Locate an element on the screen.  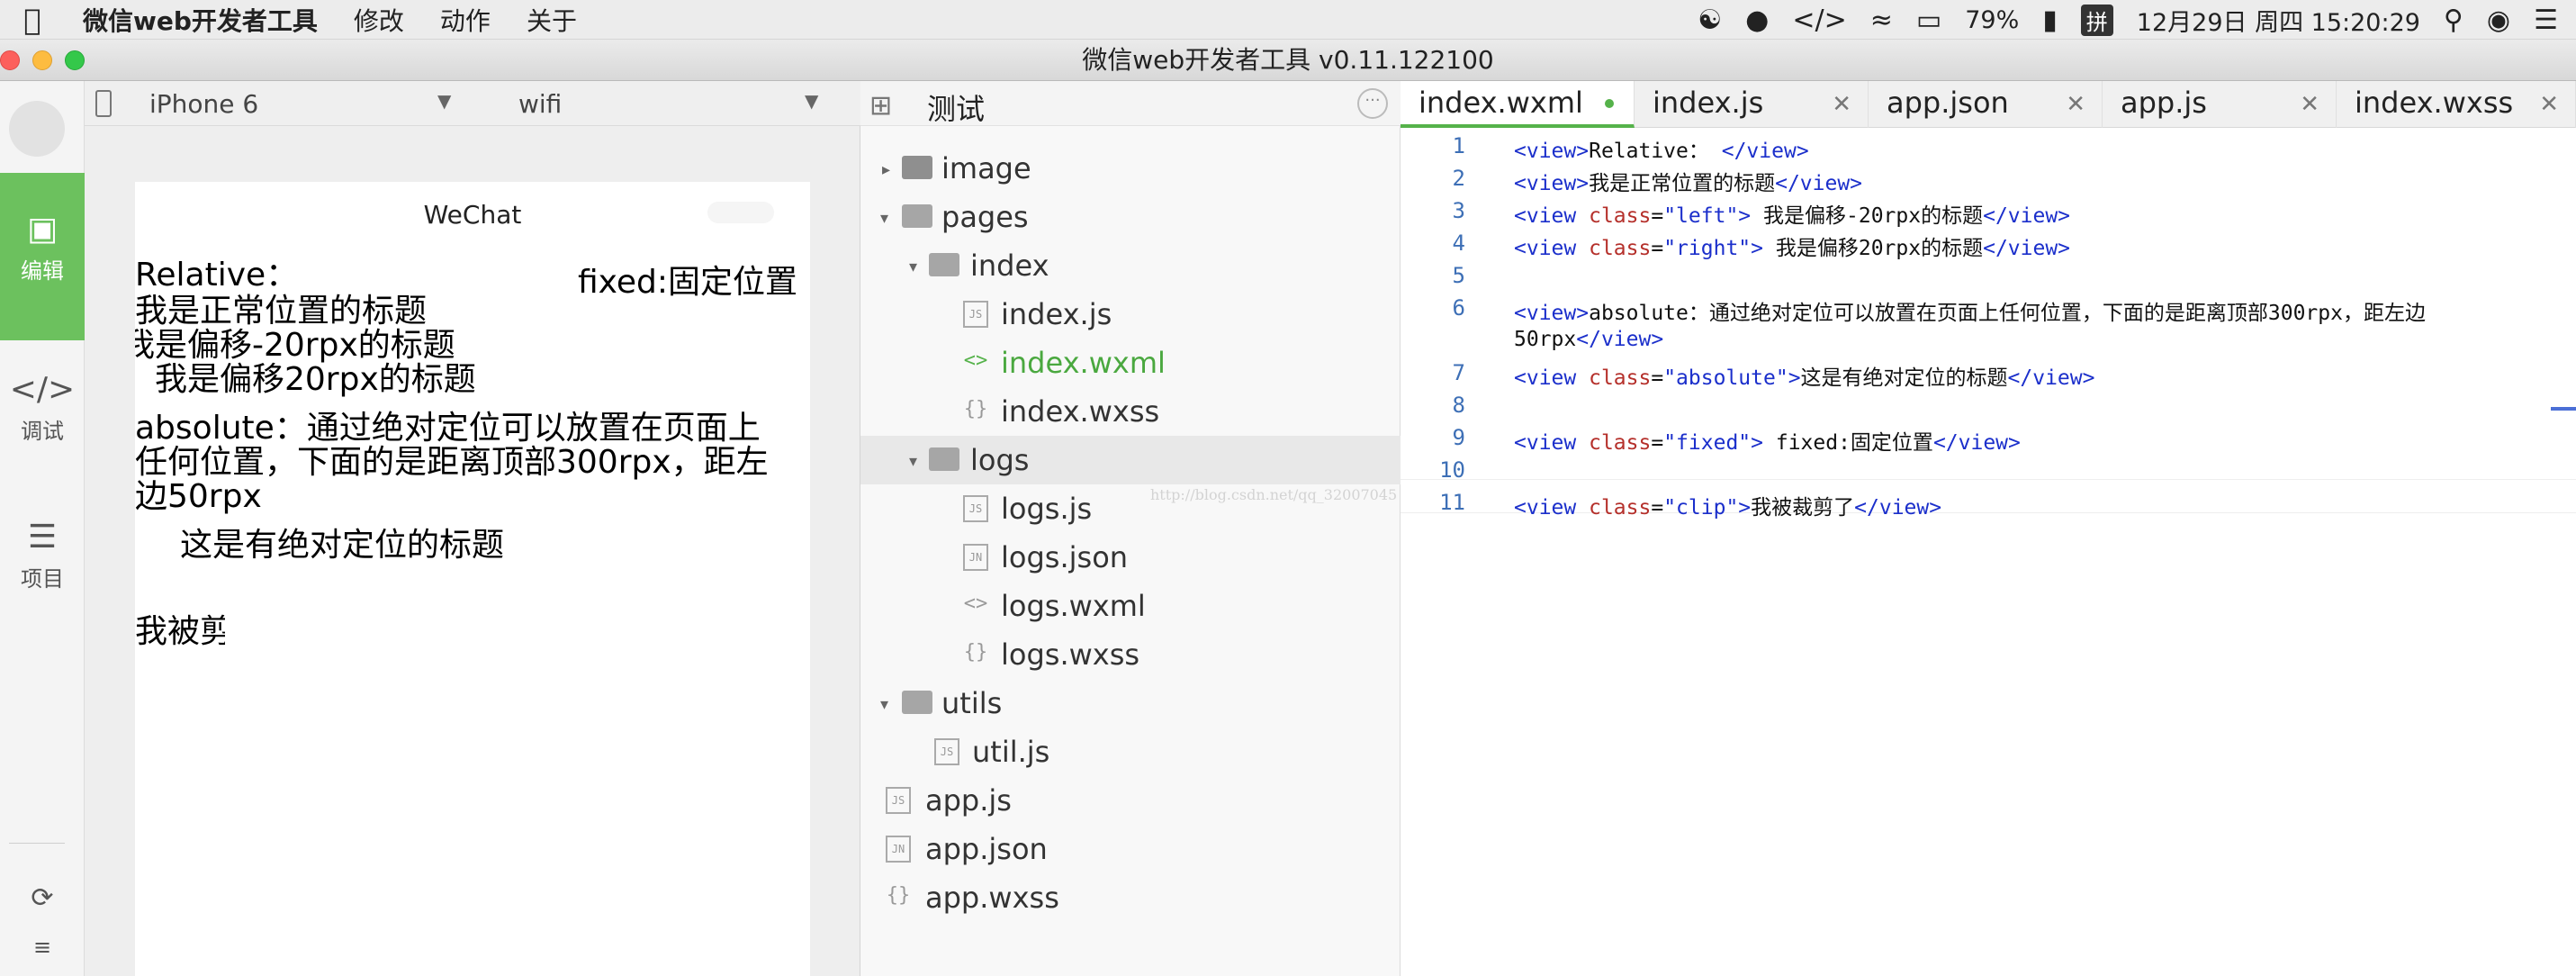
menu-about: 关于 is located at coordinates (552, 20).